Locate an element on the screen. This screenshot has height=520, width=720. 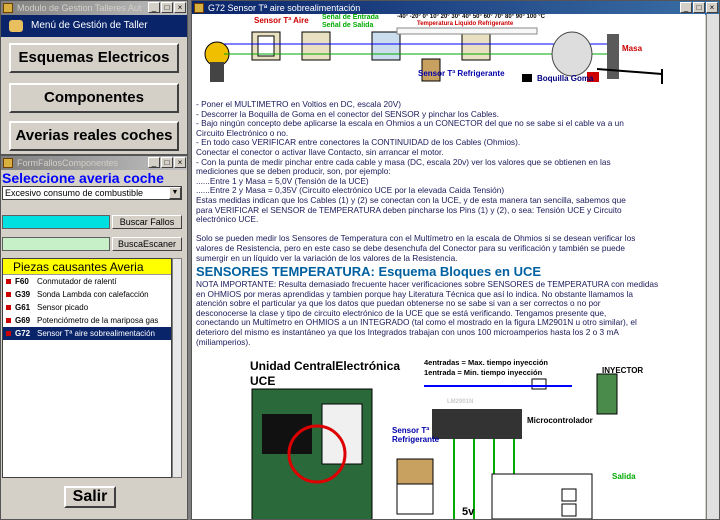
parts-list-item: G69 Potenciómetro de la mariposa gas is located at coordinates (87, 320).